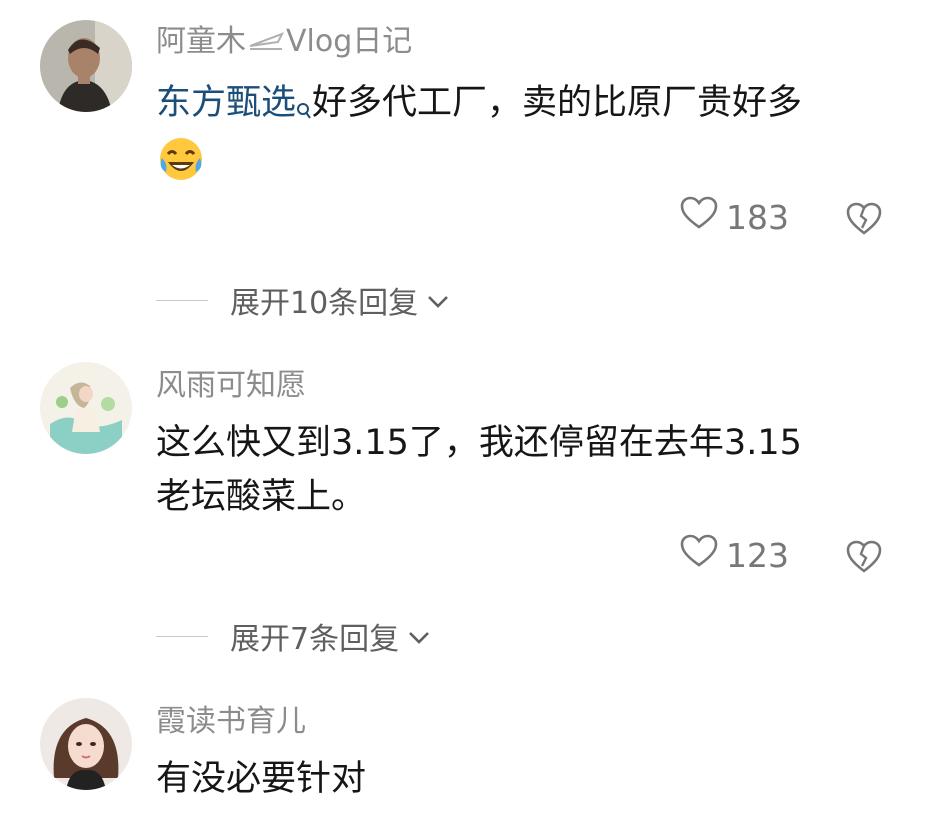 The image size is (931, 813). Describe the element at coordinates (231, 386) in the screenshot. I see `username: 风雨可知愿` at that location.